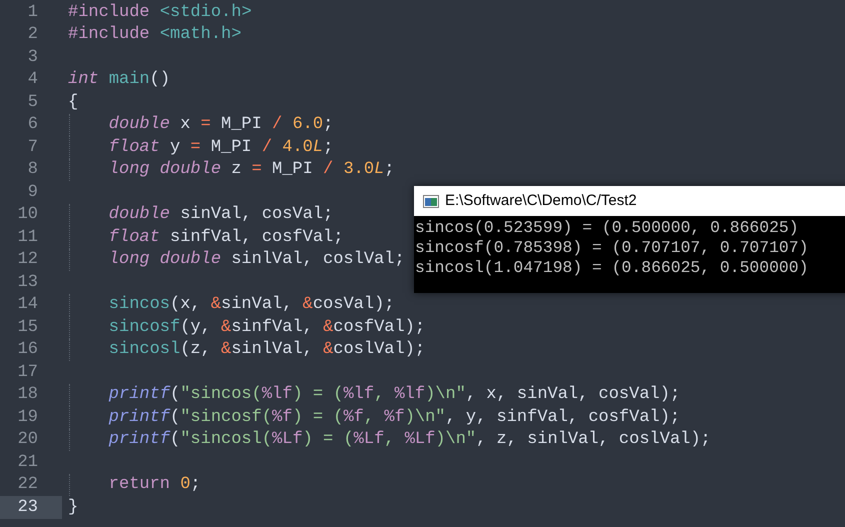 The height and width of the screenshot is (527, 845). I want to click on line-number: 16, so click(27, 350).